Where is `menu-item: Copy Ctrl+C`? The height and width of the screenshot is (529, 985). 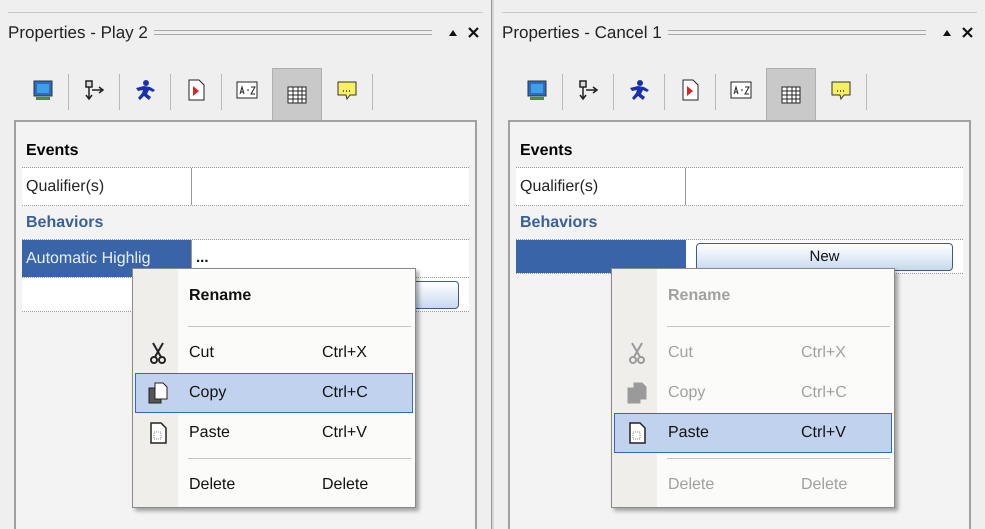
menu-item: Copy Ctrl+C is located at coordinates (274, 393).